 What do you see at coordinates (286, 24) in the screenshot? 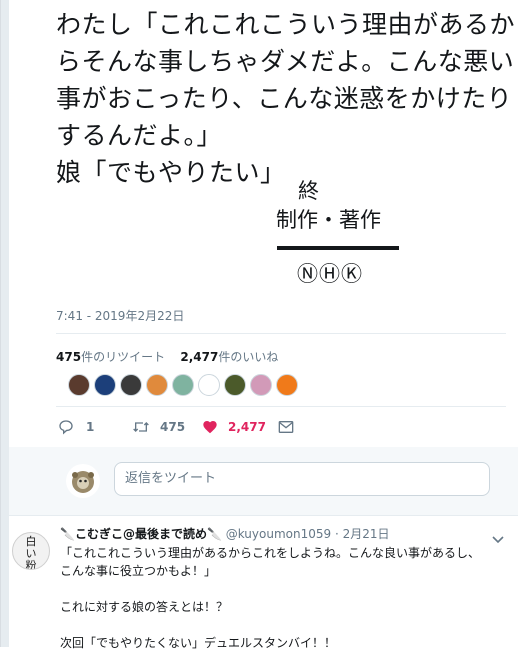
I see `tweet-text-line: わたし「これこれこういう理由があるか` at bounding box center [286, 24].